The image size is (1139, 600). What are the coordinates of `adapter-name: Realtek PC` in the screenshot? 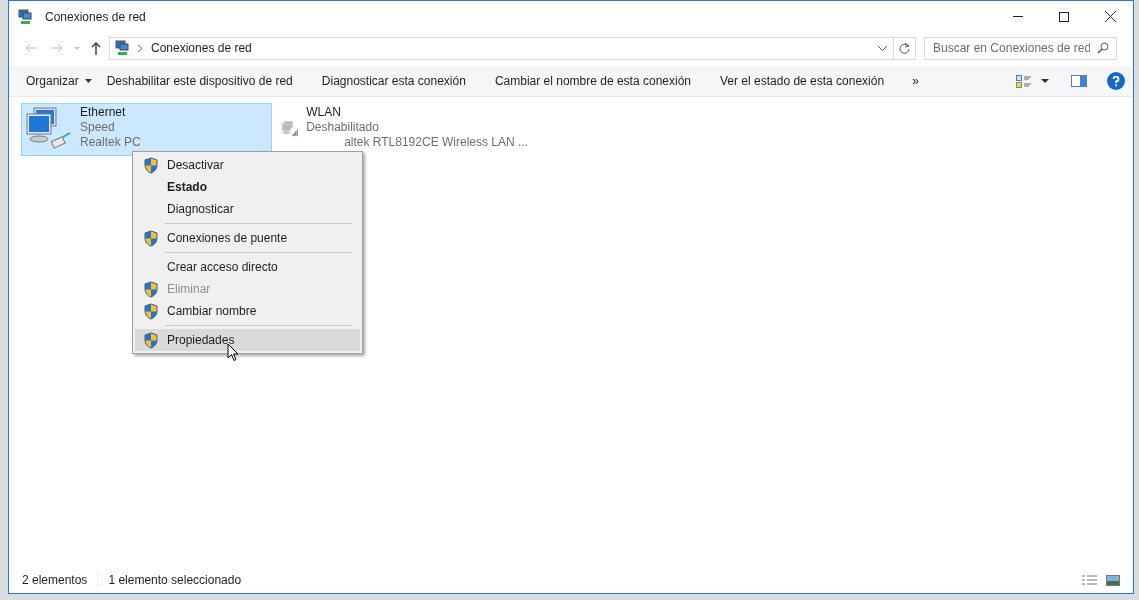 It's located at (110, 142).